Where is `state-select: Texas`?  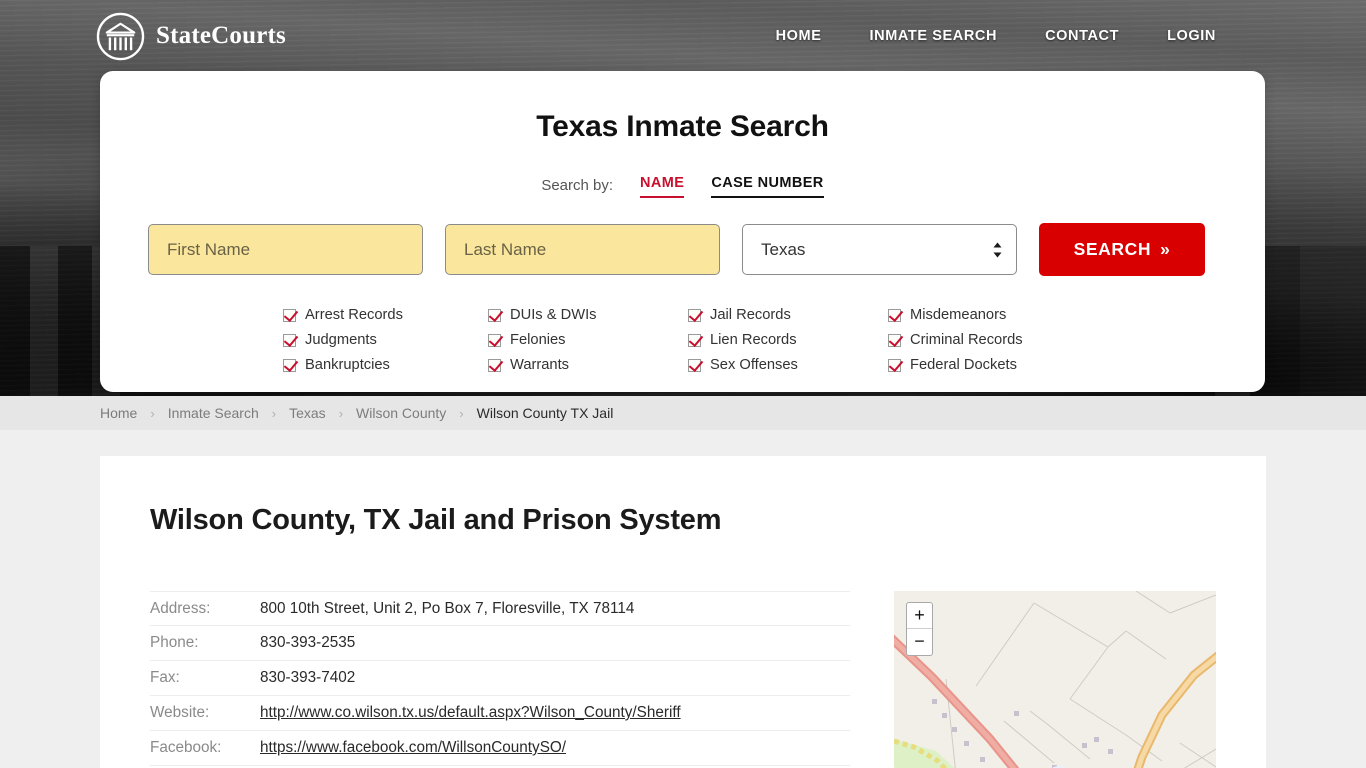 state-select: Texas is located at coordinates (879, 249).